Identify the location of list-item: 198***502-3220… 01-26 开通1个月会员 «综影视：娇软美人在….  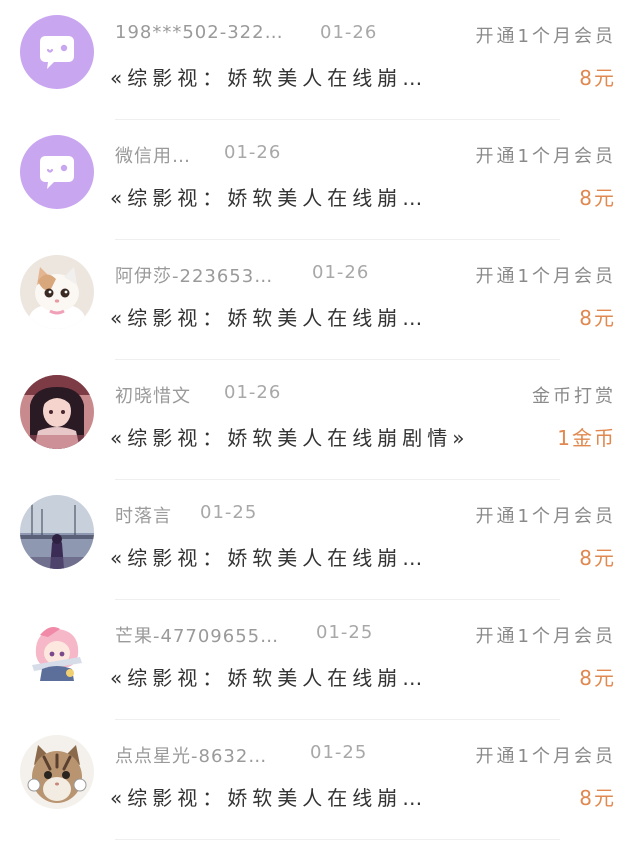
(320, 60).